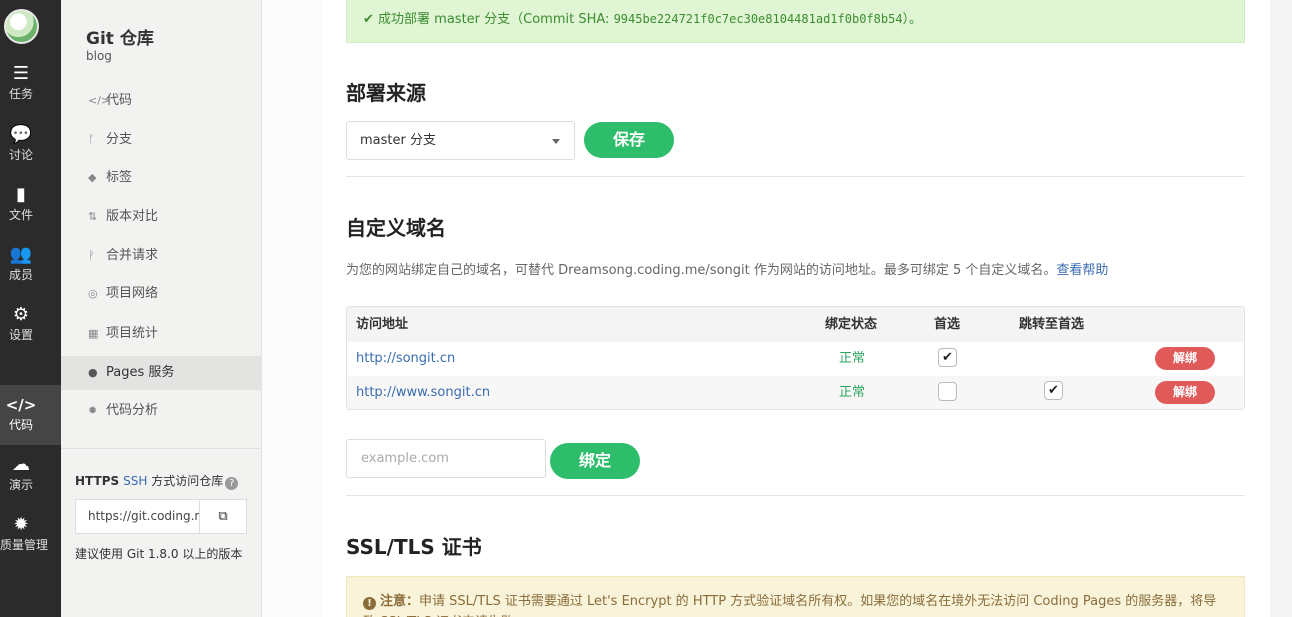  Describe the element at coordinates (132, 333) in the screenshot. I see `sidebar-item-label: 项目统计` at that location.